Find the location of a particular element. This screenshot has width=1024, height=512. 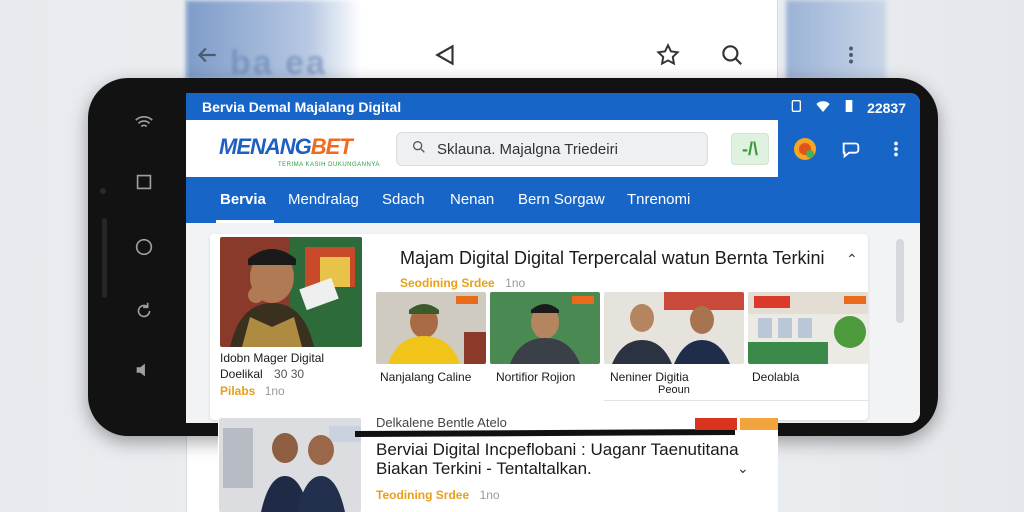

tab-bervia: Bervia is located at coordinates (243, 199).